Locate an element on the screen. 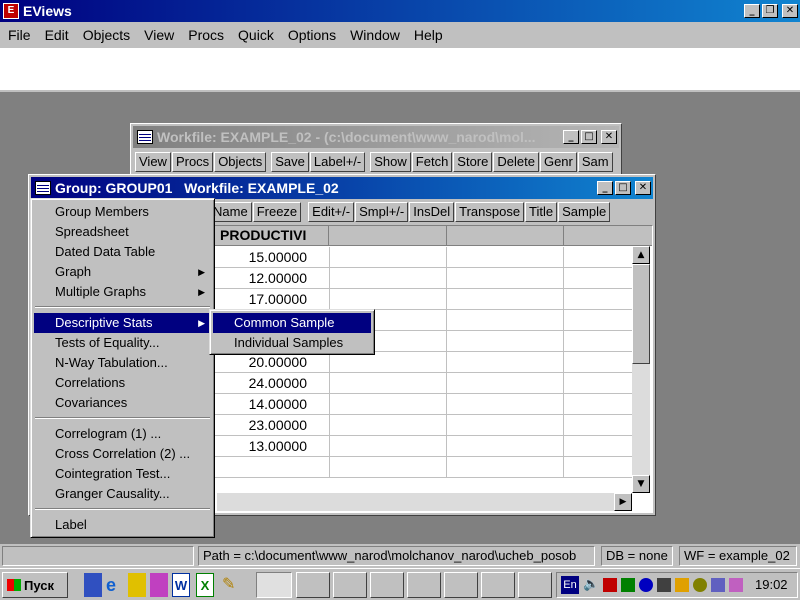  scroll-up-icon: ▲ is located at coordinates (641, 255).